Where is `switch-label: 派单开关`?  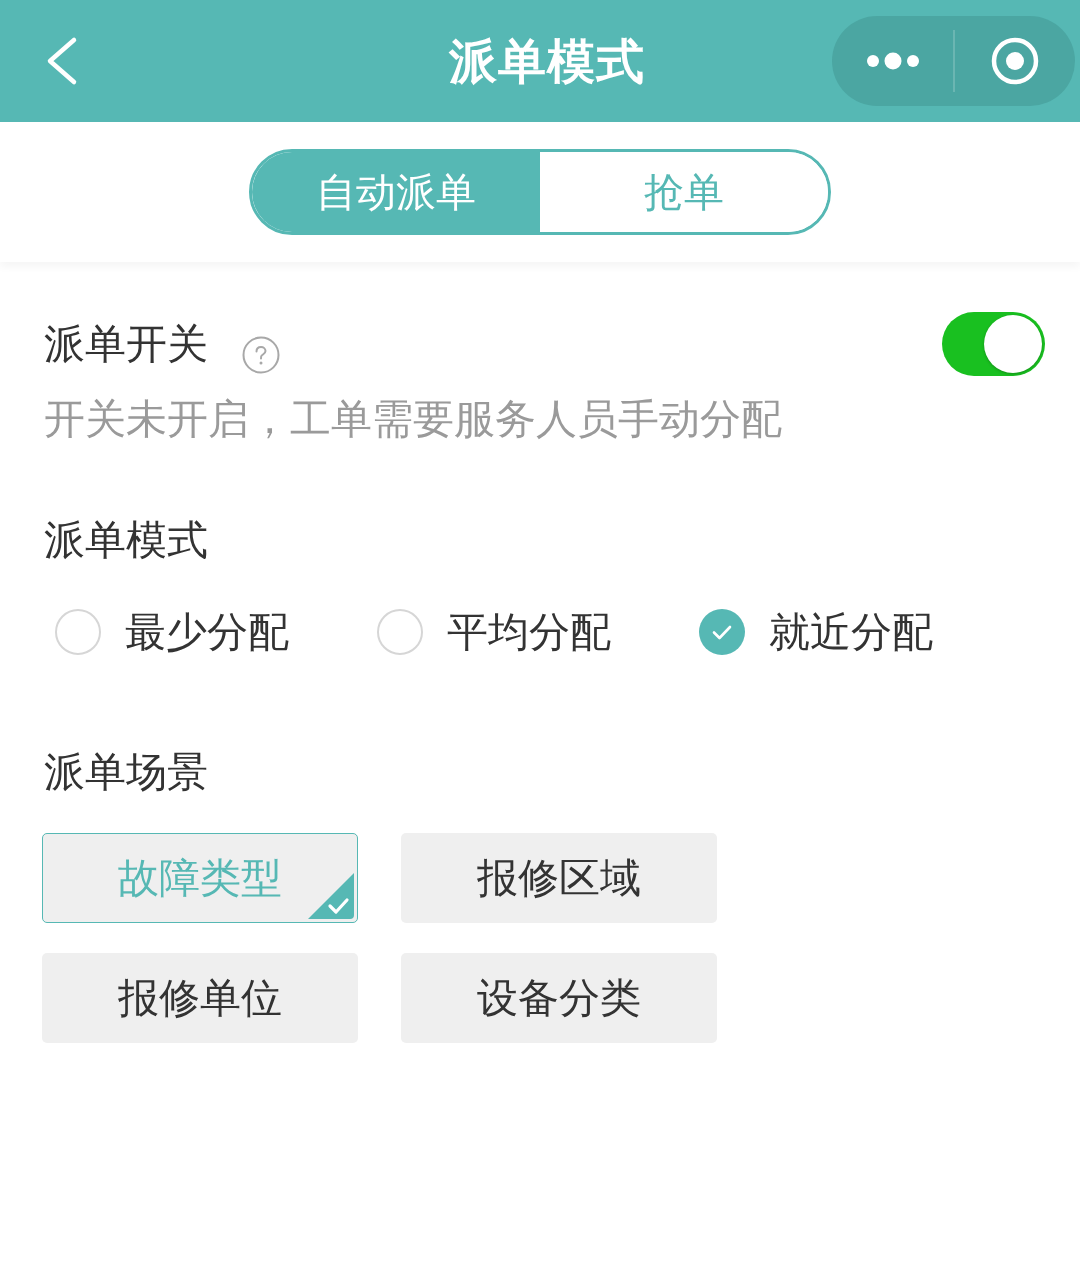 switch-label: 派单开关 is located at coordinates (126, 344).